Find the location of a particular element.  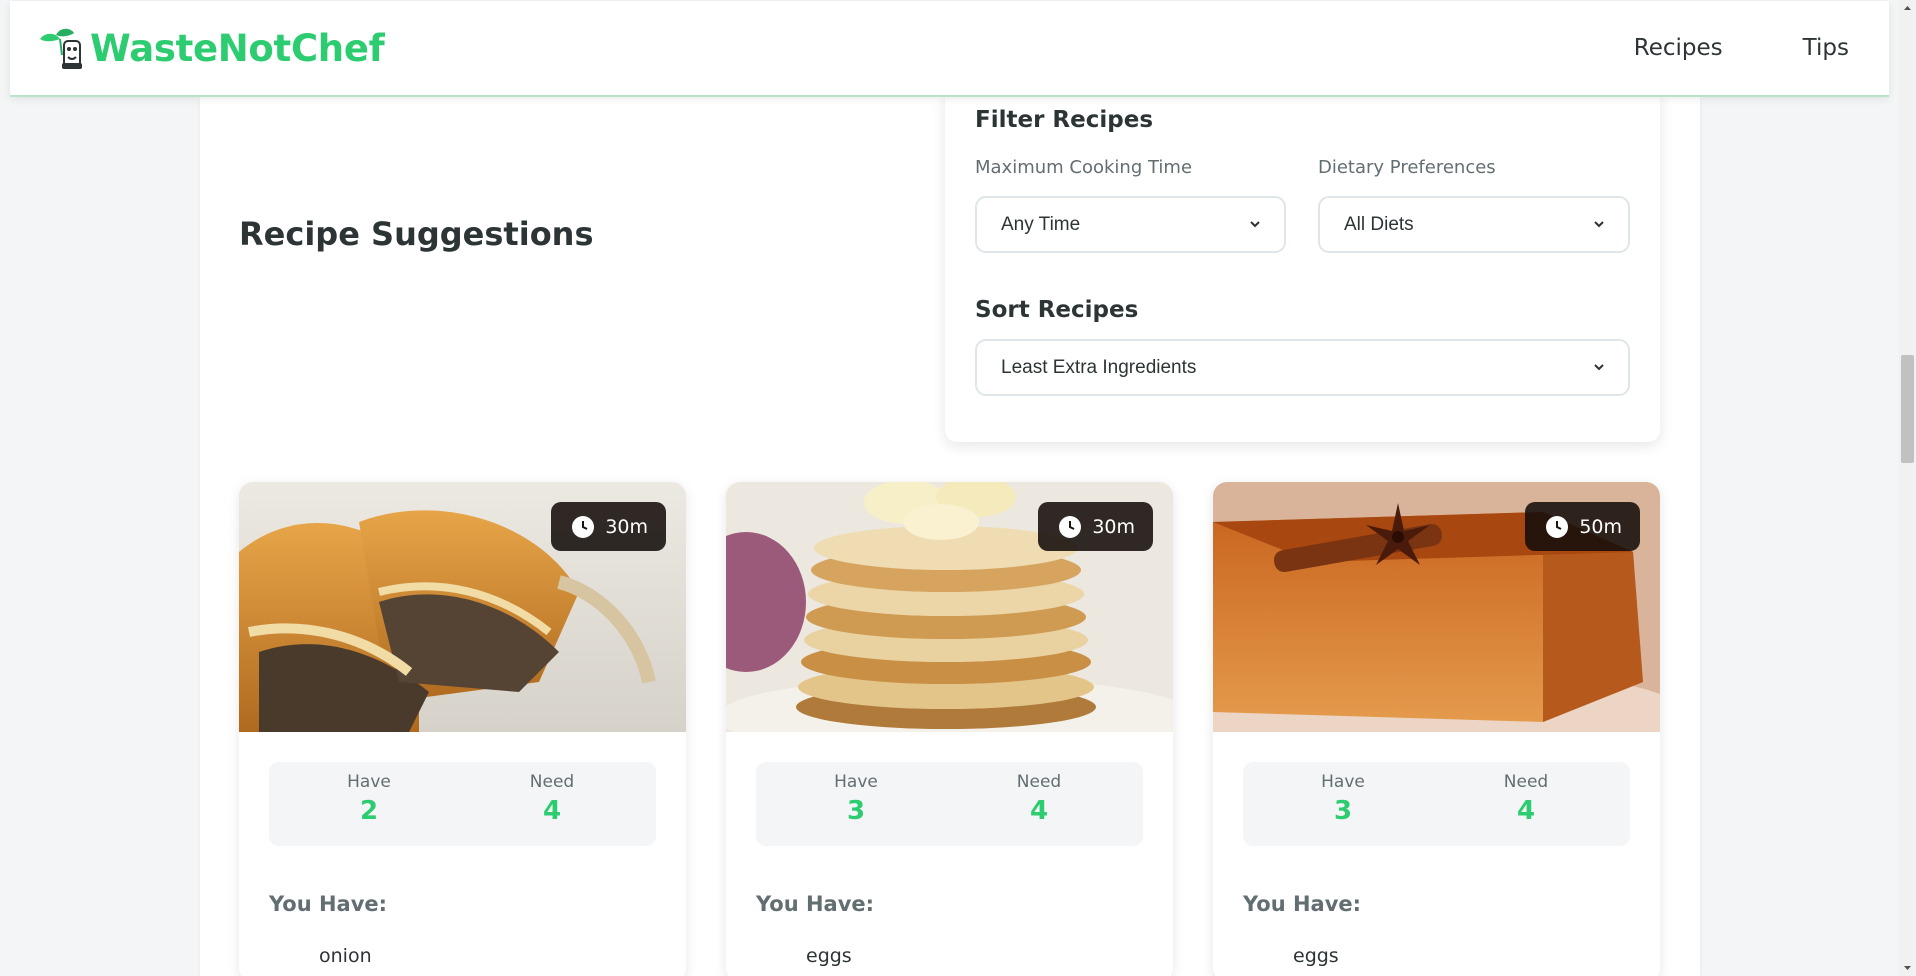

recipe-card: 30m Have 2 Need 4 You Have: onion is located at coordinates (462, 729).